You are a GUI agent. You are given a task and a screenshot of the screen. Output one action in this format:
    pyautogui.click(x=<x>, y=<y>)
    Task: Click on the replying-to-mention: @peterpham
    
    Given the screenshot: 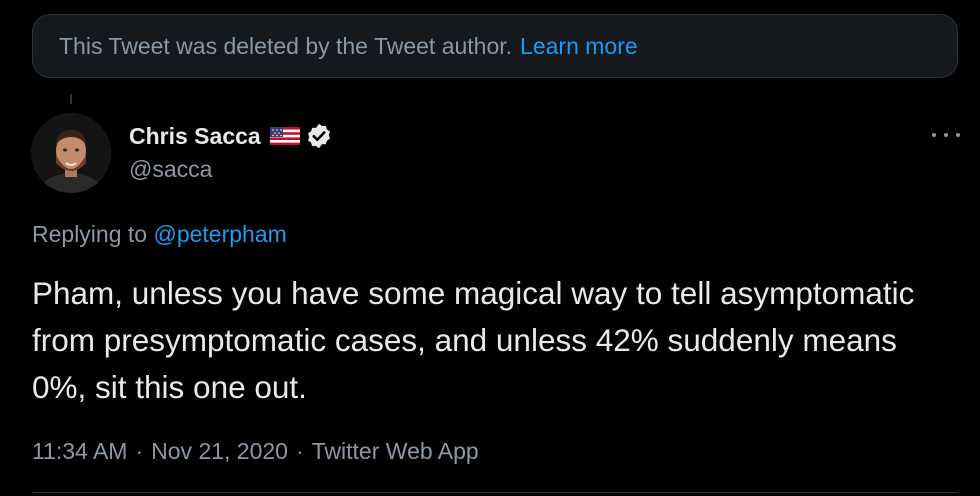 What is the action you would take?
    pyautogui.click(x=219, y=234)
    